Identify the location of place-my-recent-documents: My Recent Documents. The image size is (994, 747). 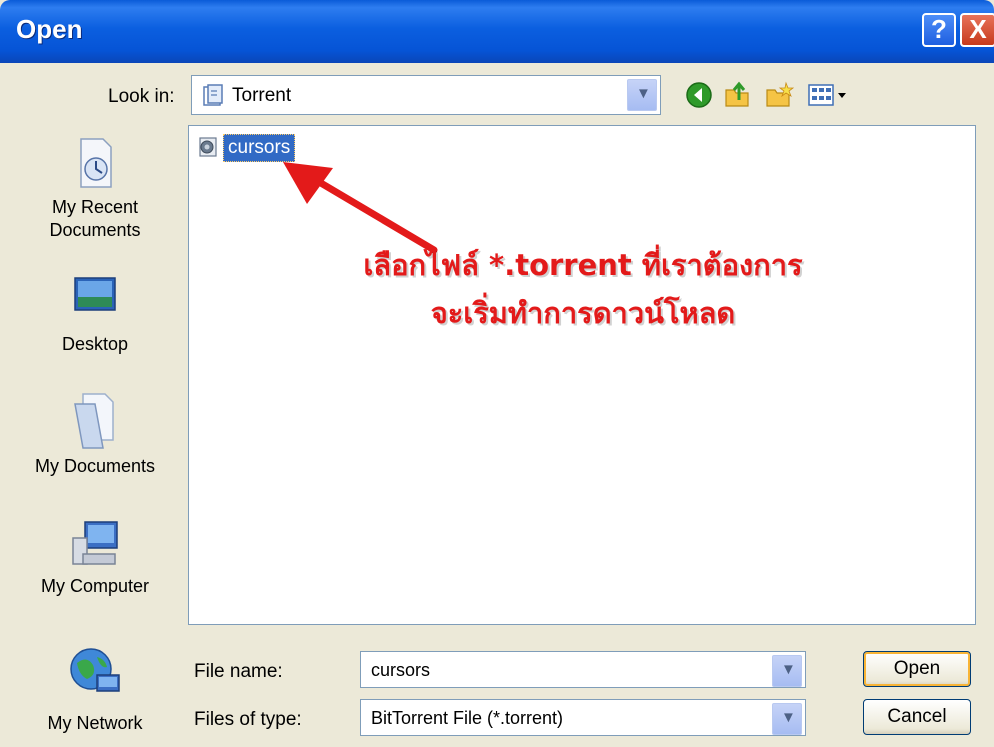
(95, 188).